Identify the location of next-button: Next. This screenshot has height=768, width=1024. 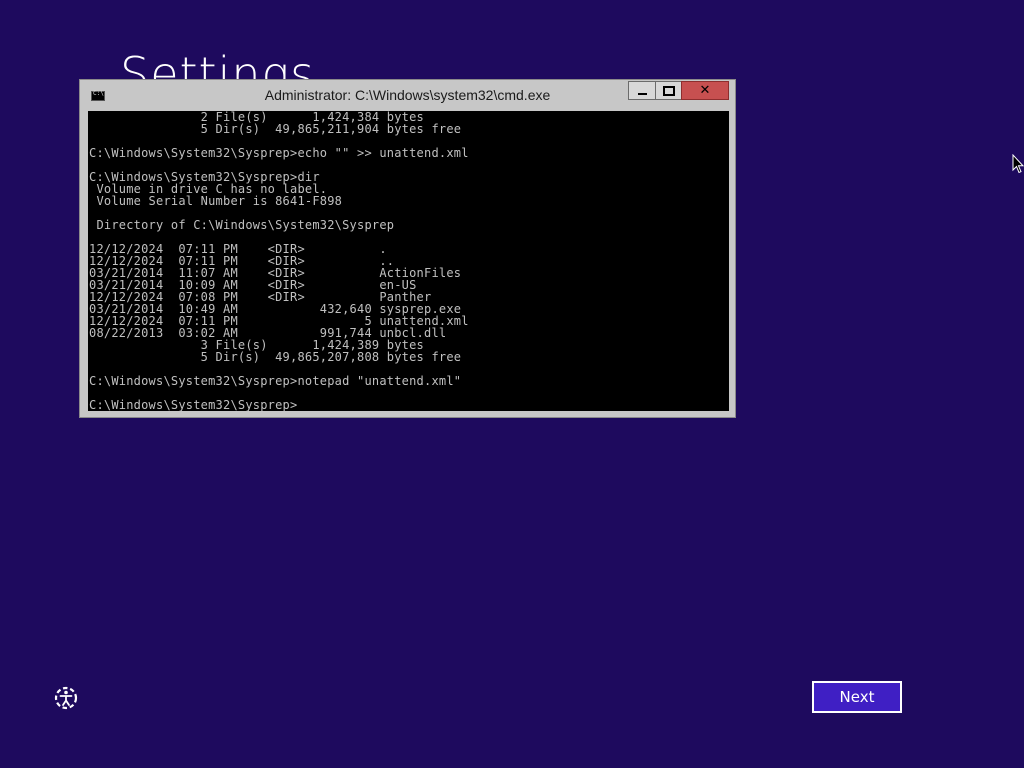
(857, 697).